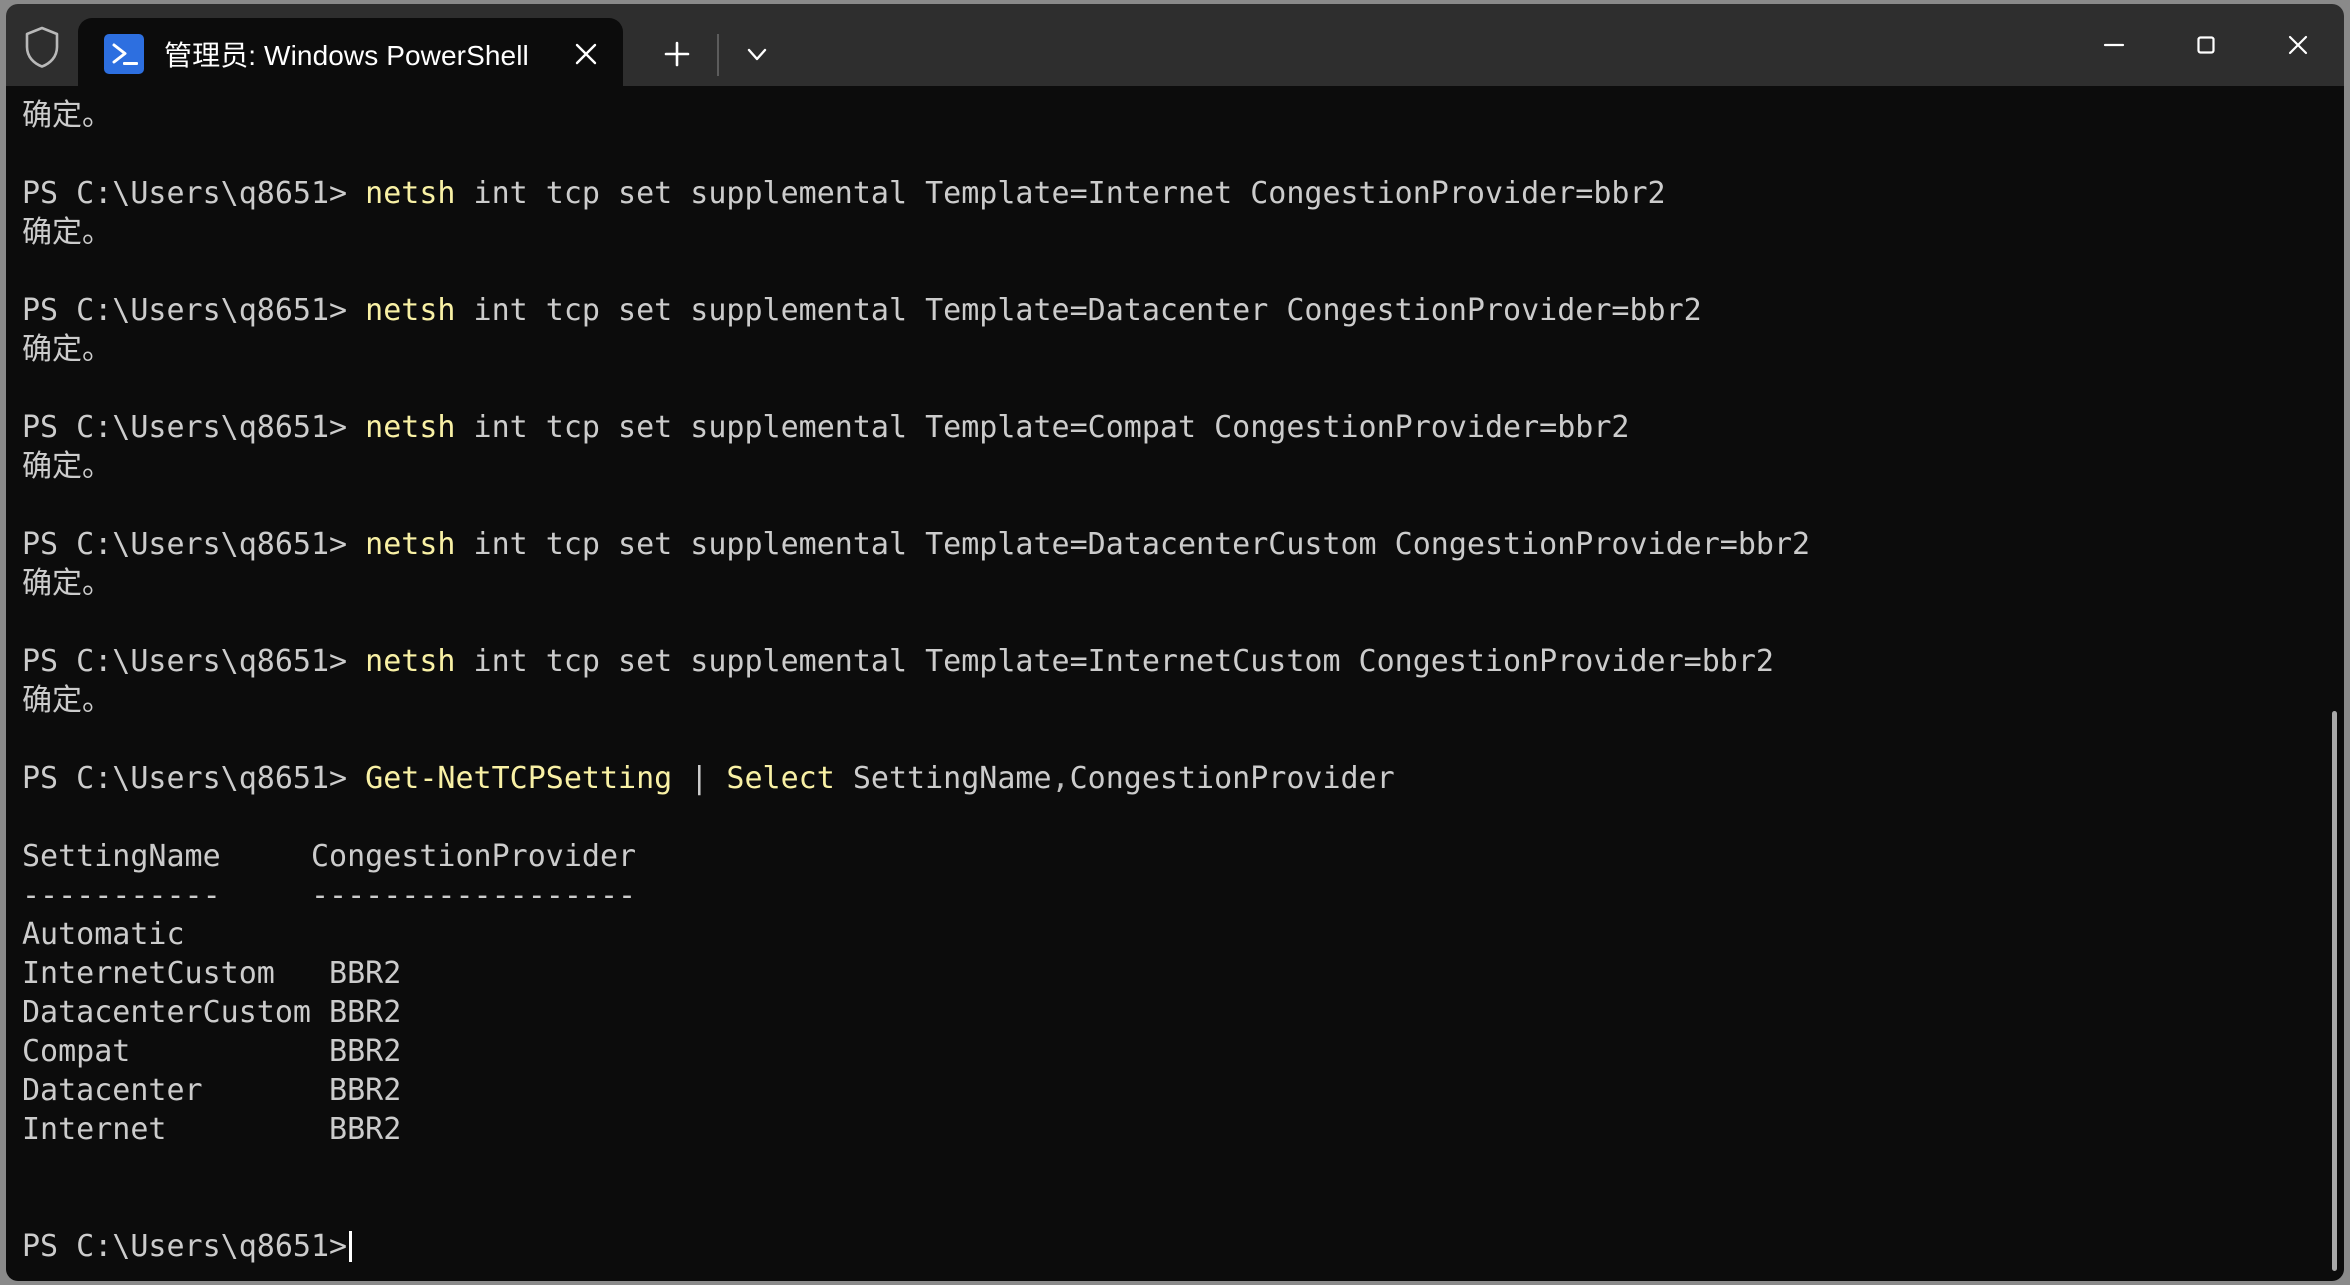  What do you see at coordinates (124, 54) in the screenshot?
I see `powershell-logo-icon` at bounding box center [124, 54].